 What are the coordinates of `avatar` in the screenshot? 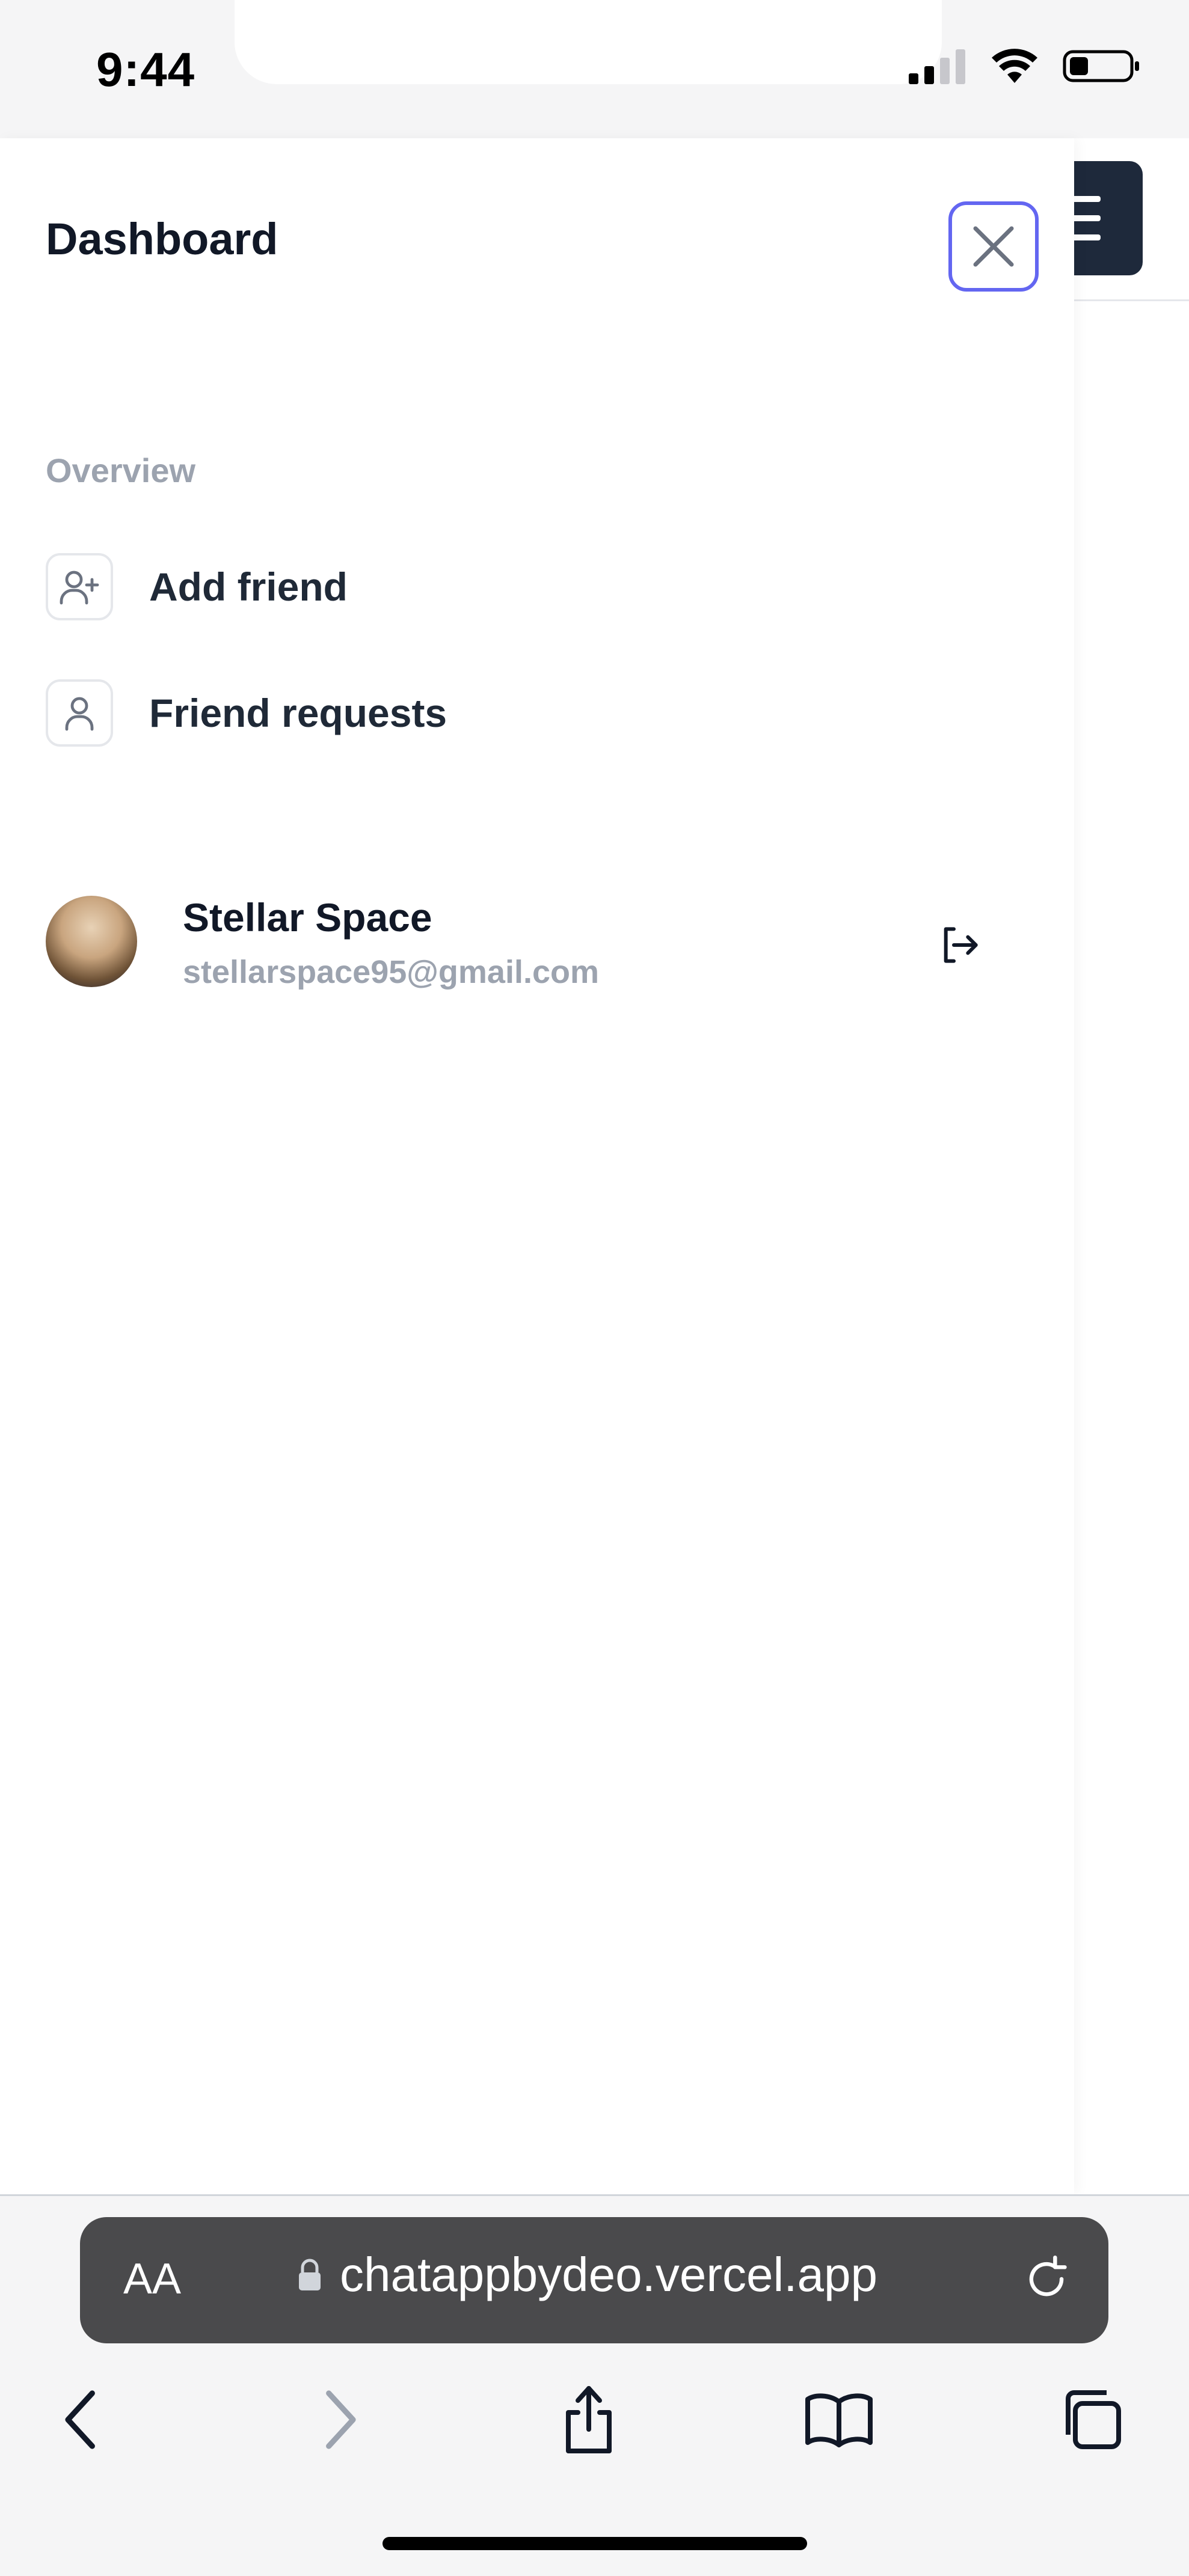 It's located at (91, 941).